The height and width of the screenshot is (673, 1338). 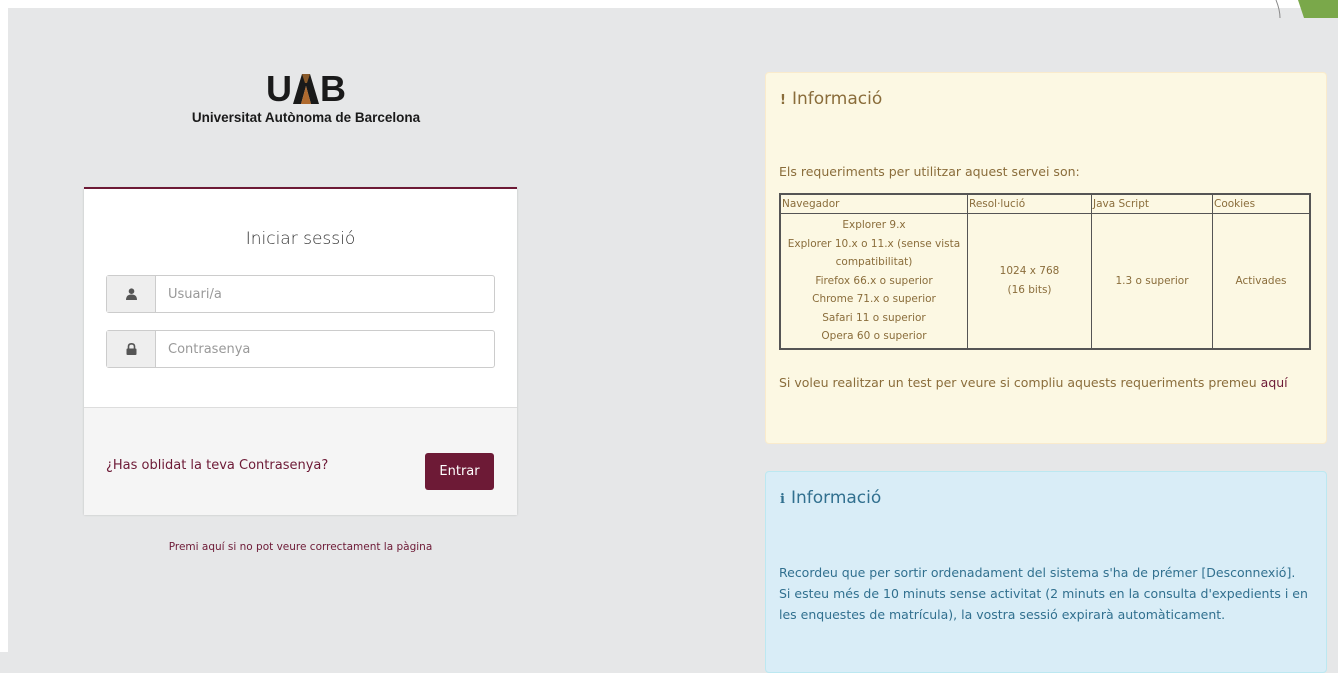 I want to click on test-requirements-link: aquí, so click(x=1274, y=382).